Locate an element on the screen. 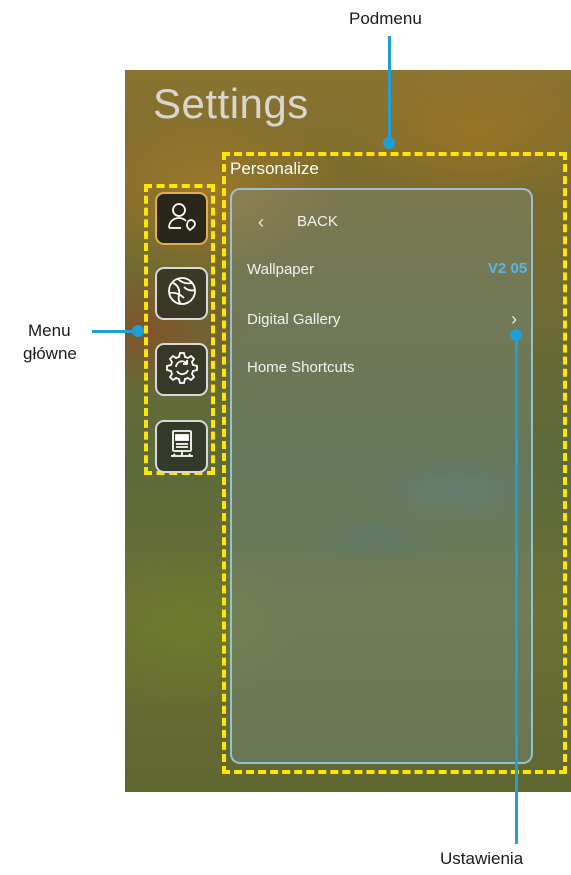 Image resolution: width=571 pixels, height=875 pixels. menu-system-button is located at coordinates (181, 369).